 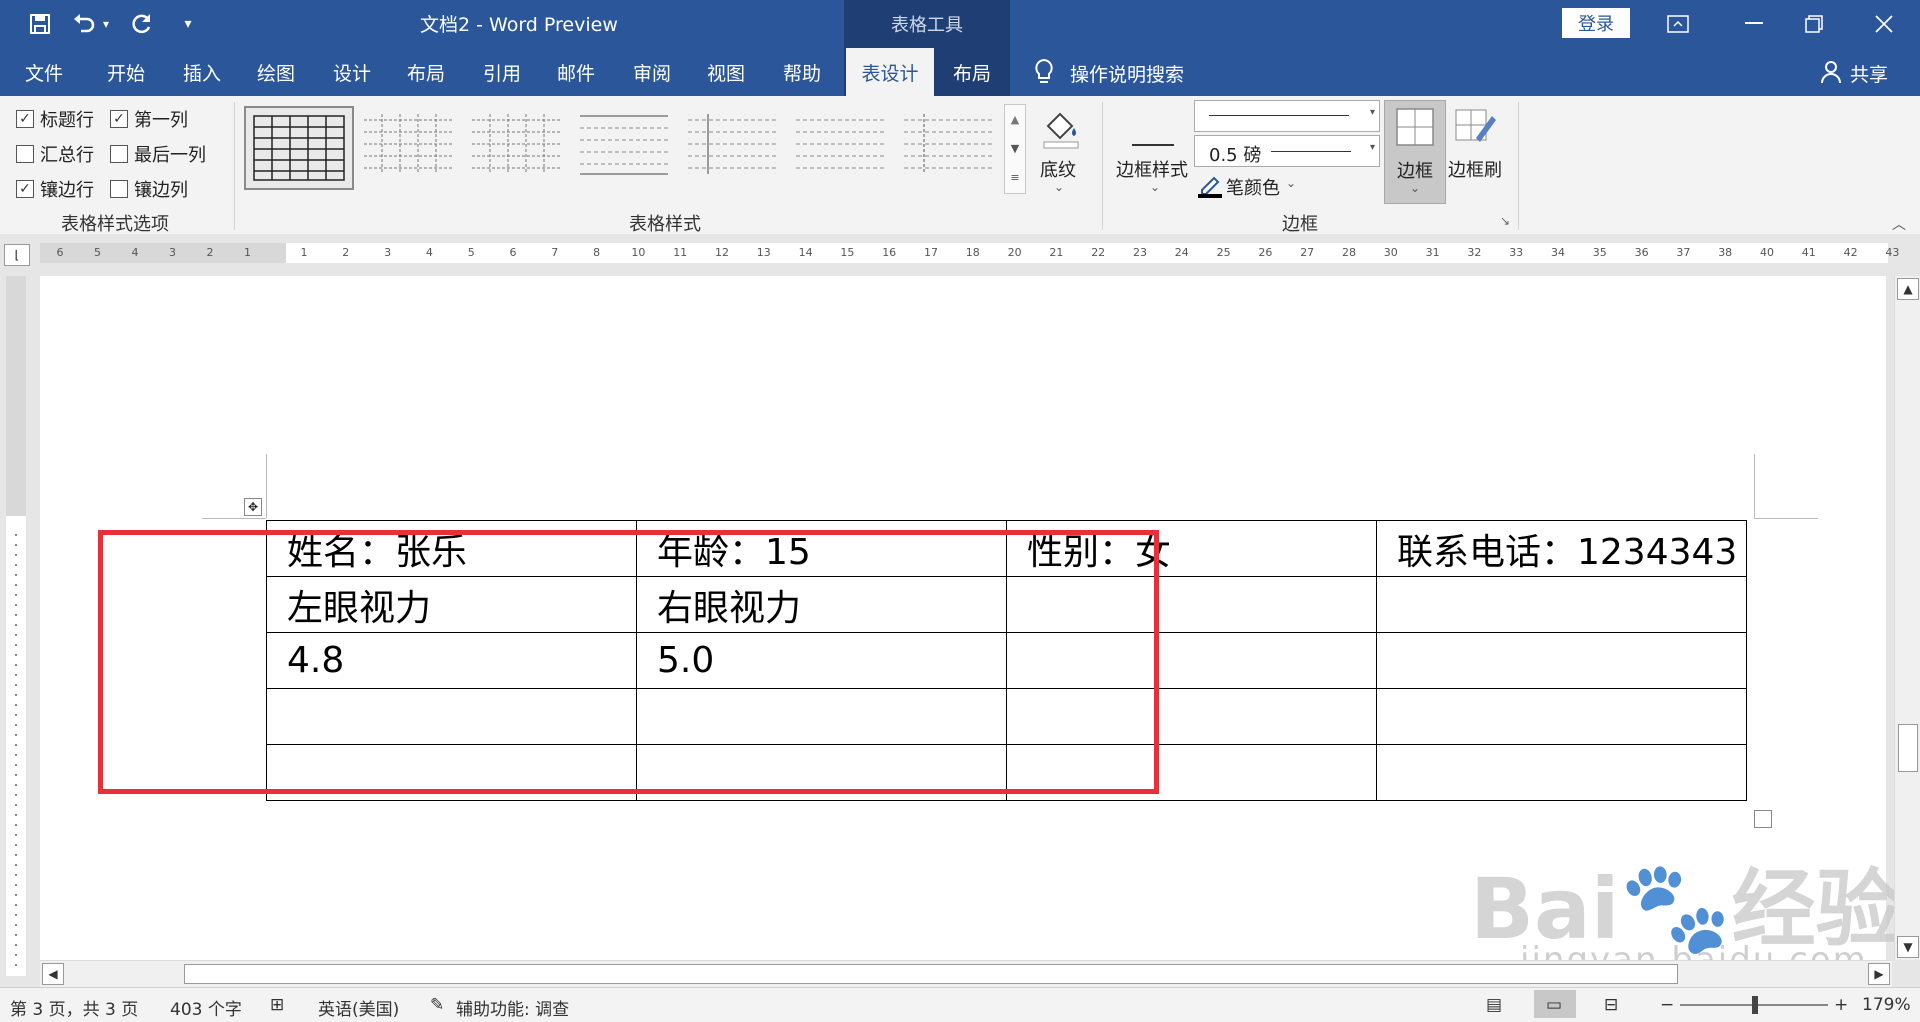 What do you see at coordinates (597, 252) in the screenshot?
I see `ruler-tick-label: 8` at bounding box center [597, 252].